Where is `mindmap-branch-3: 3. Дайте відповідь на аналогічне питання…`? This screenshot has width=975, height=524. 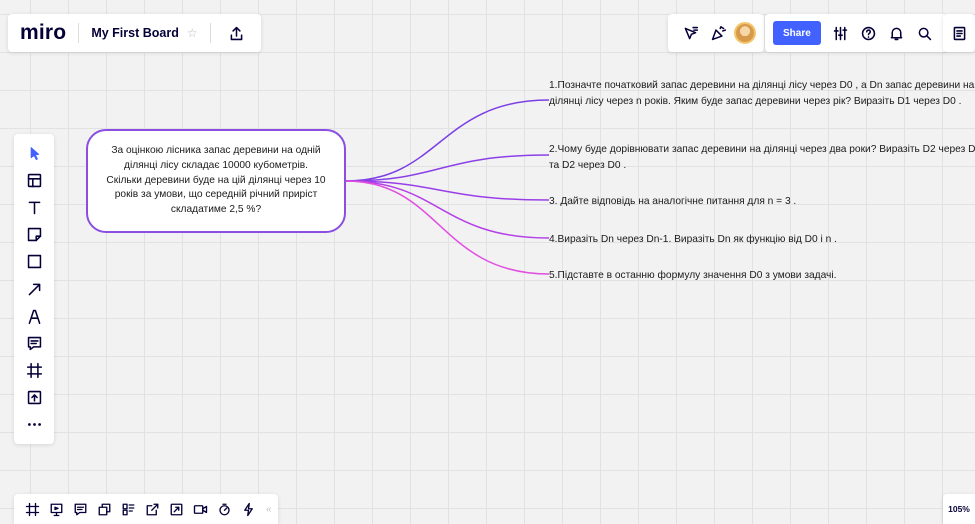 mindmap-branch-3: 3. Дайте відповідь на аналогічне питання… is located at coordinates (762, 202).